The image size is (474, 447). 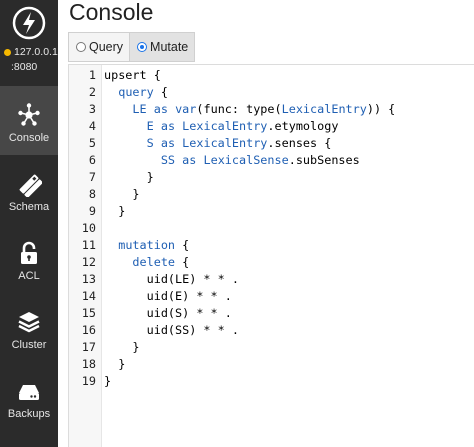 What do you see at coordinates (154, 262) in the screenshot?
I see `code-token: delete` at bounding box center [154, 262].